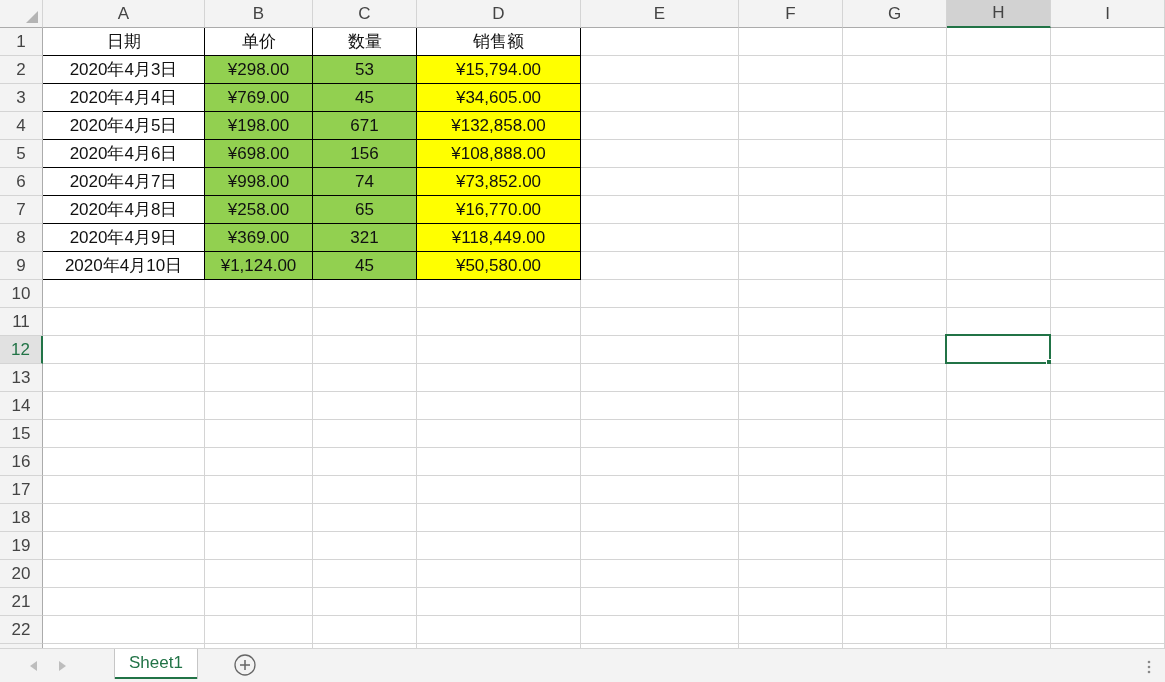 The image size is (1165, 682). Describe the element at coordinates (259, 126) in the screenshot. I see `table-cell: ¥198.00` at that location.